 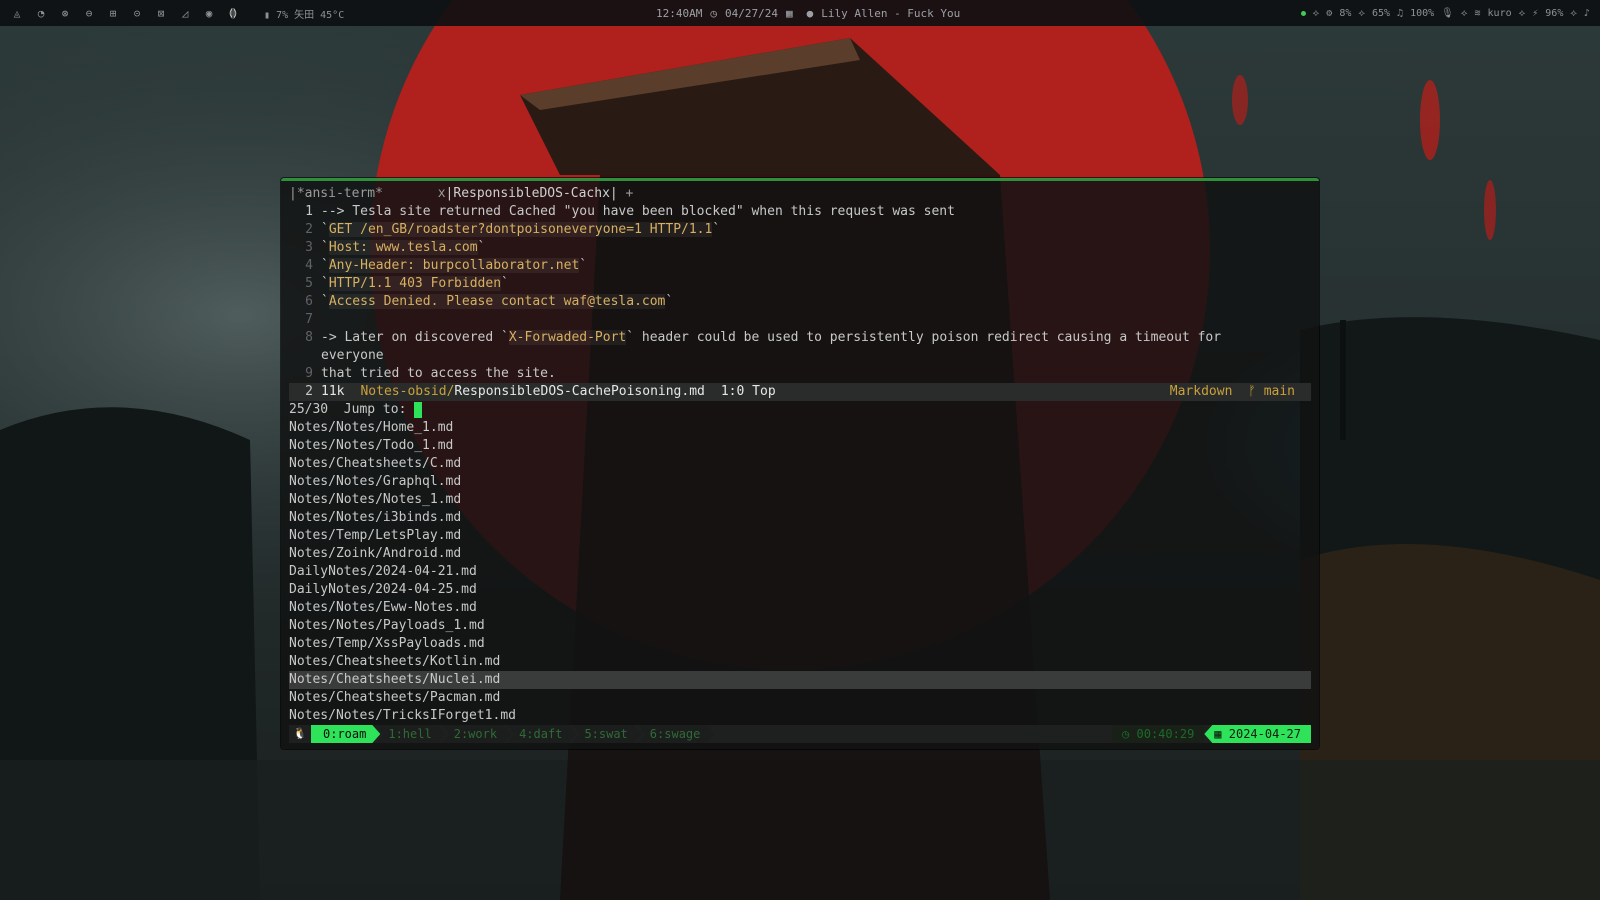 I want to click on completion-item-selected: Notes/Cheatsheets/Nuclei.md, so click(x=800, y=680).